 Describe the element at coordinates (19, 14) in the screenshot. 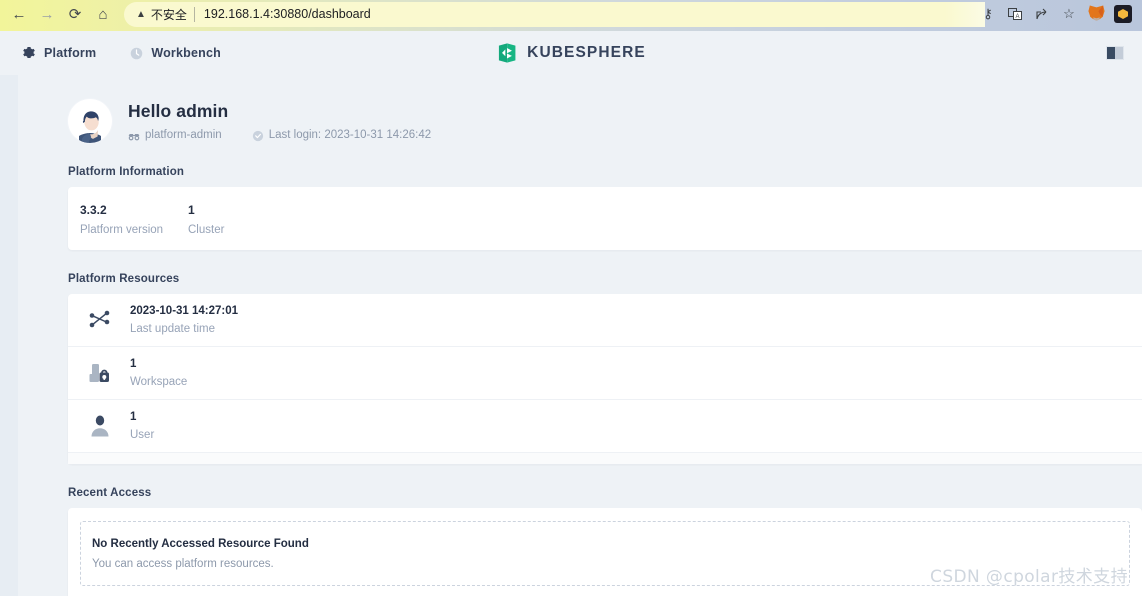

I see `back-arrow-icon: ←` at that location.